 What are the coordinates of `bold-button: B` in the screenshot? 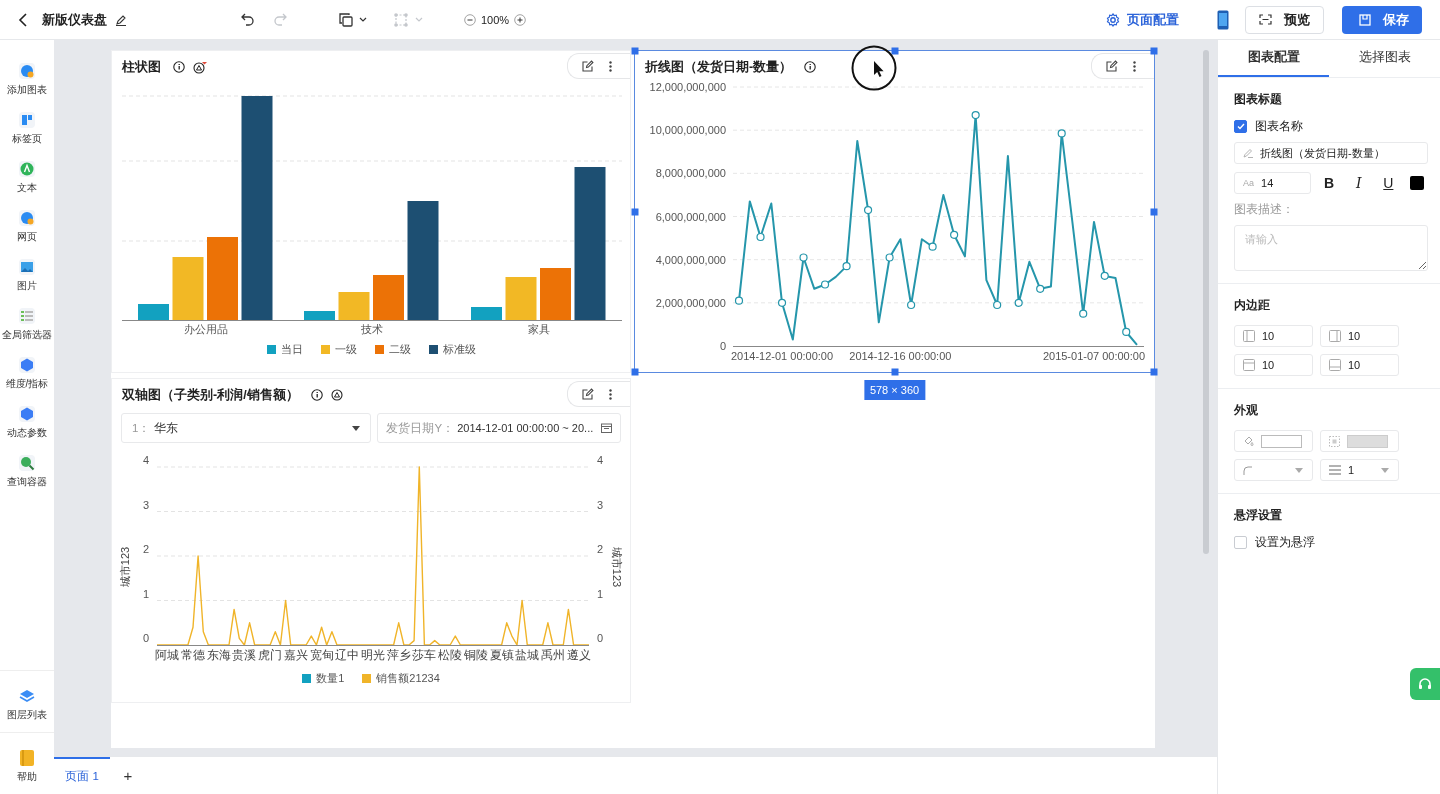 It's located at (1329, 183).